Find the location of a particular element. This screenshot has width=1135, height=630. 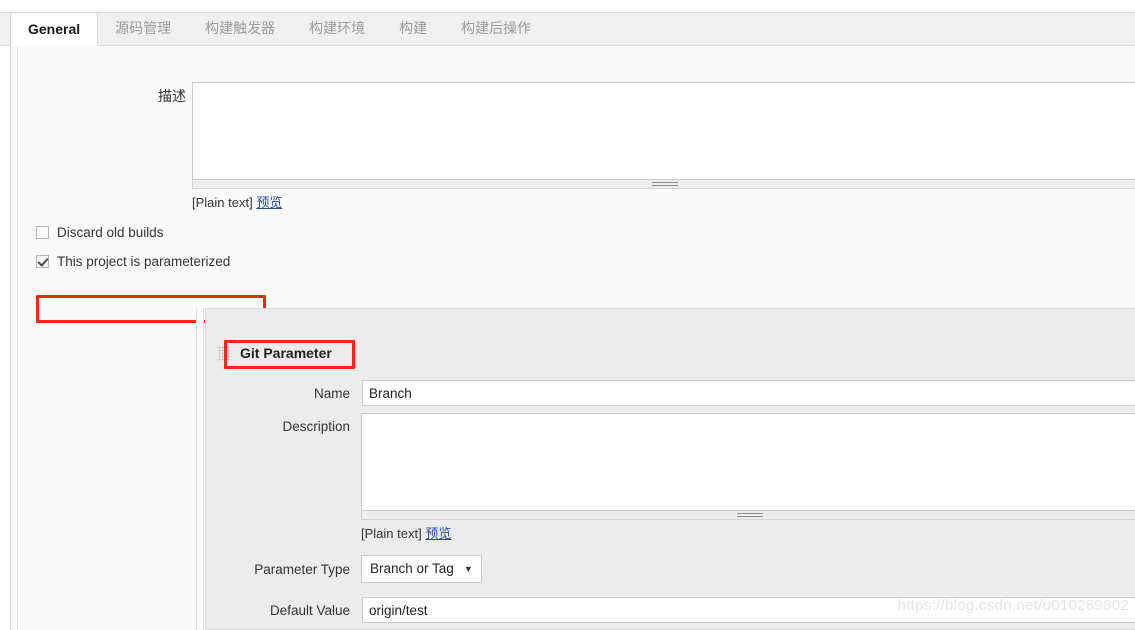

git-parameter-type-select: Branch or Tag ▼ is located at coordinates (421, 569).